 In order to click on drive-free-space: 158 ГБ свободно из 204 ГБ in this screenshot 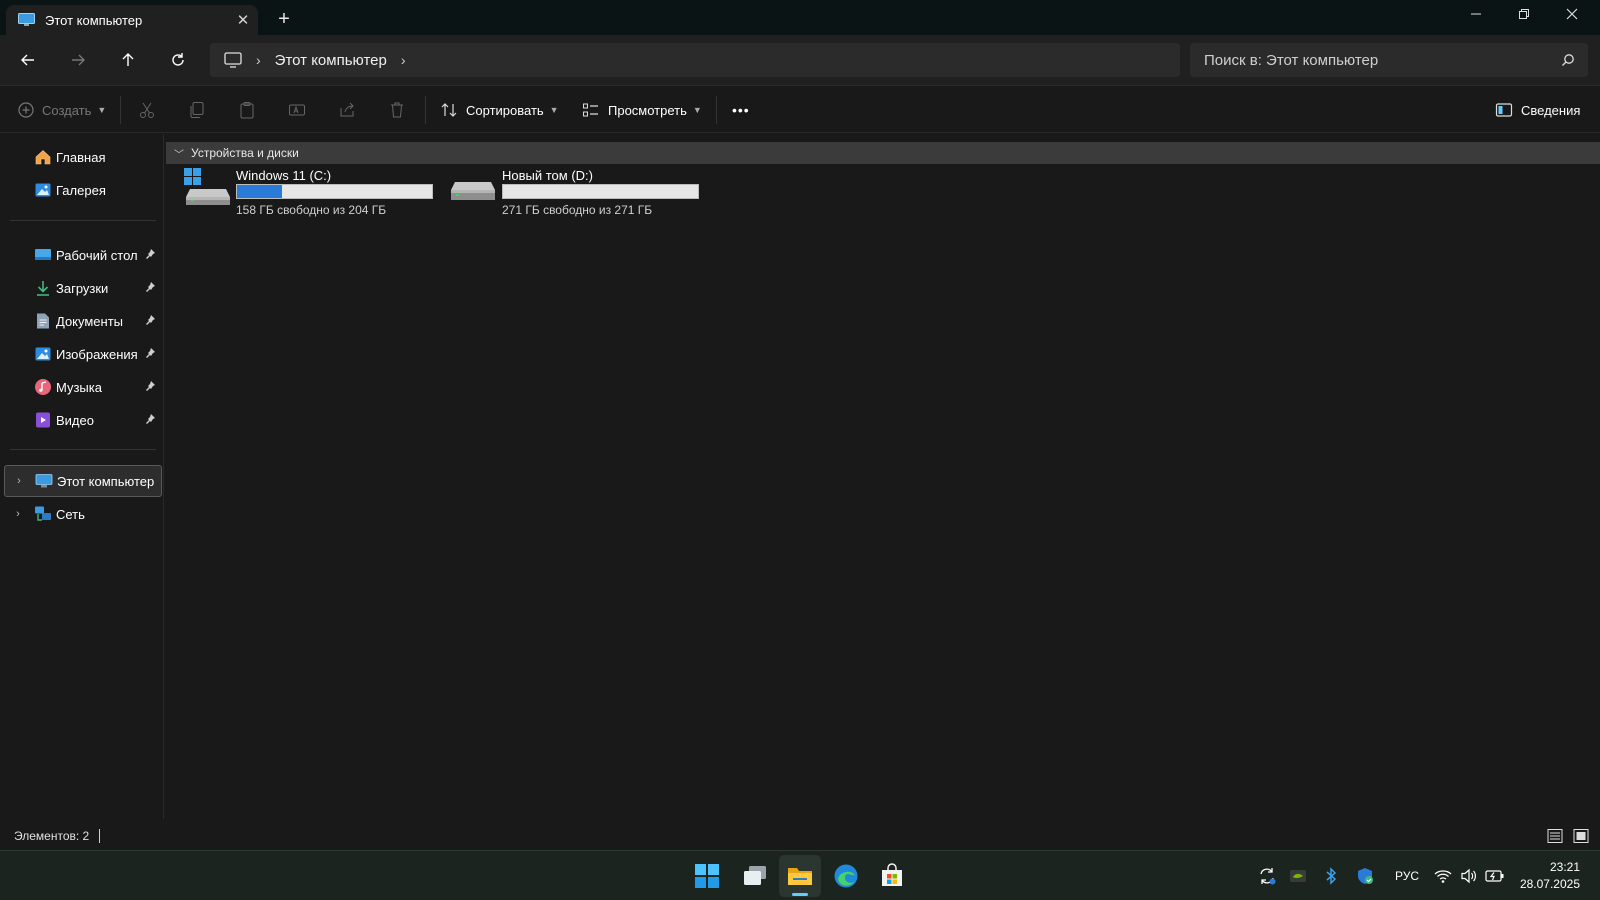, I will do `click(311, 210)`.